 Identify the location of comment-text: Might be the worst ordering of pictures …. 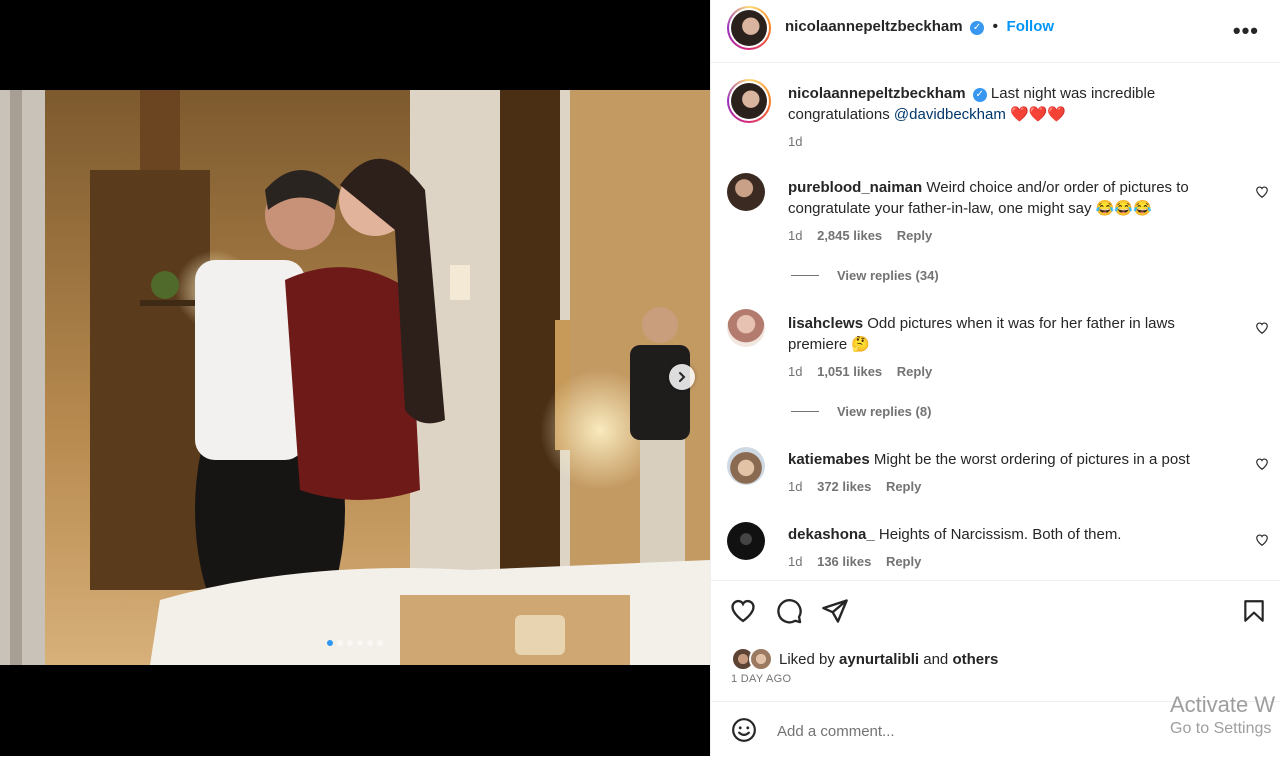
(1031, 459).